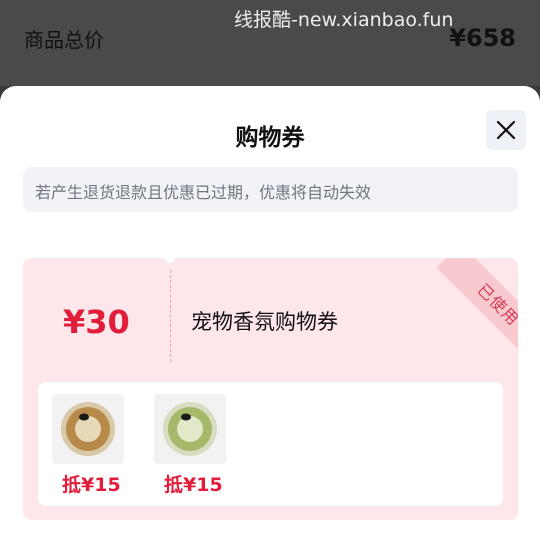 This screenshot has height=554, width=540. What do you see at coordinates (495, 304) in the screenshot?
I see `status-badge: 已使用` at bounding box center [495, 304].